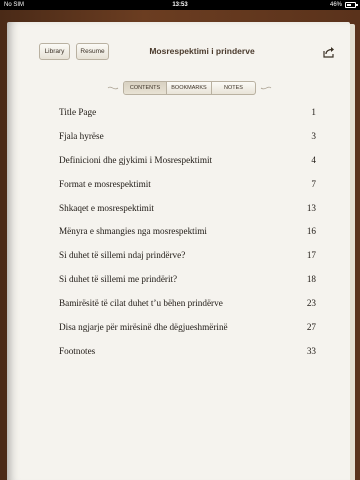 This screenshot has width=360, height=480. Describe the element at coordinates (187, 188) in the screenshot. I see `toc-entry: Format e mosrespektimit 7` at that location.